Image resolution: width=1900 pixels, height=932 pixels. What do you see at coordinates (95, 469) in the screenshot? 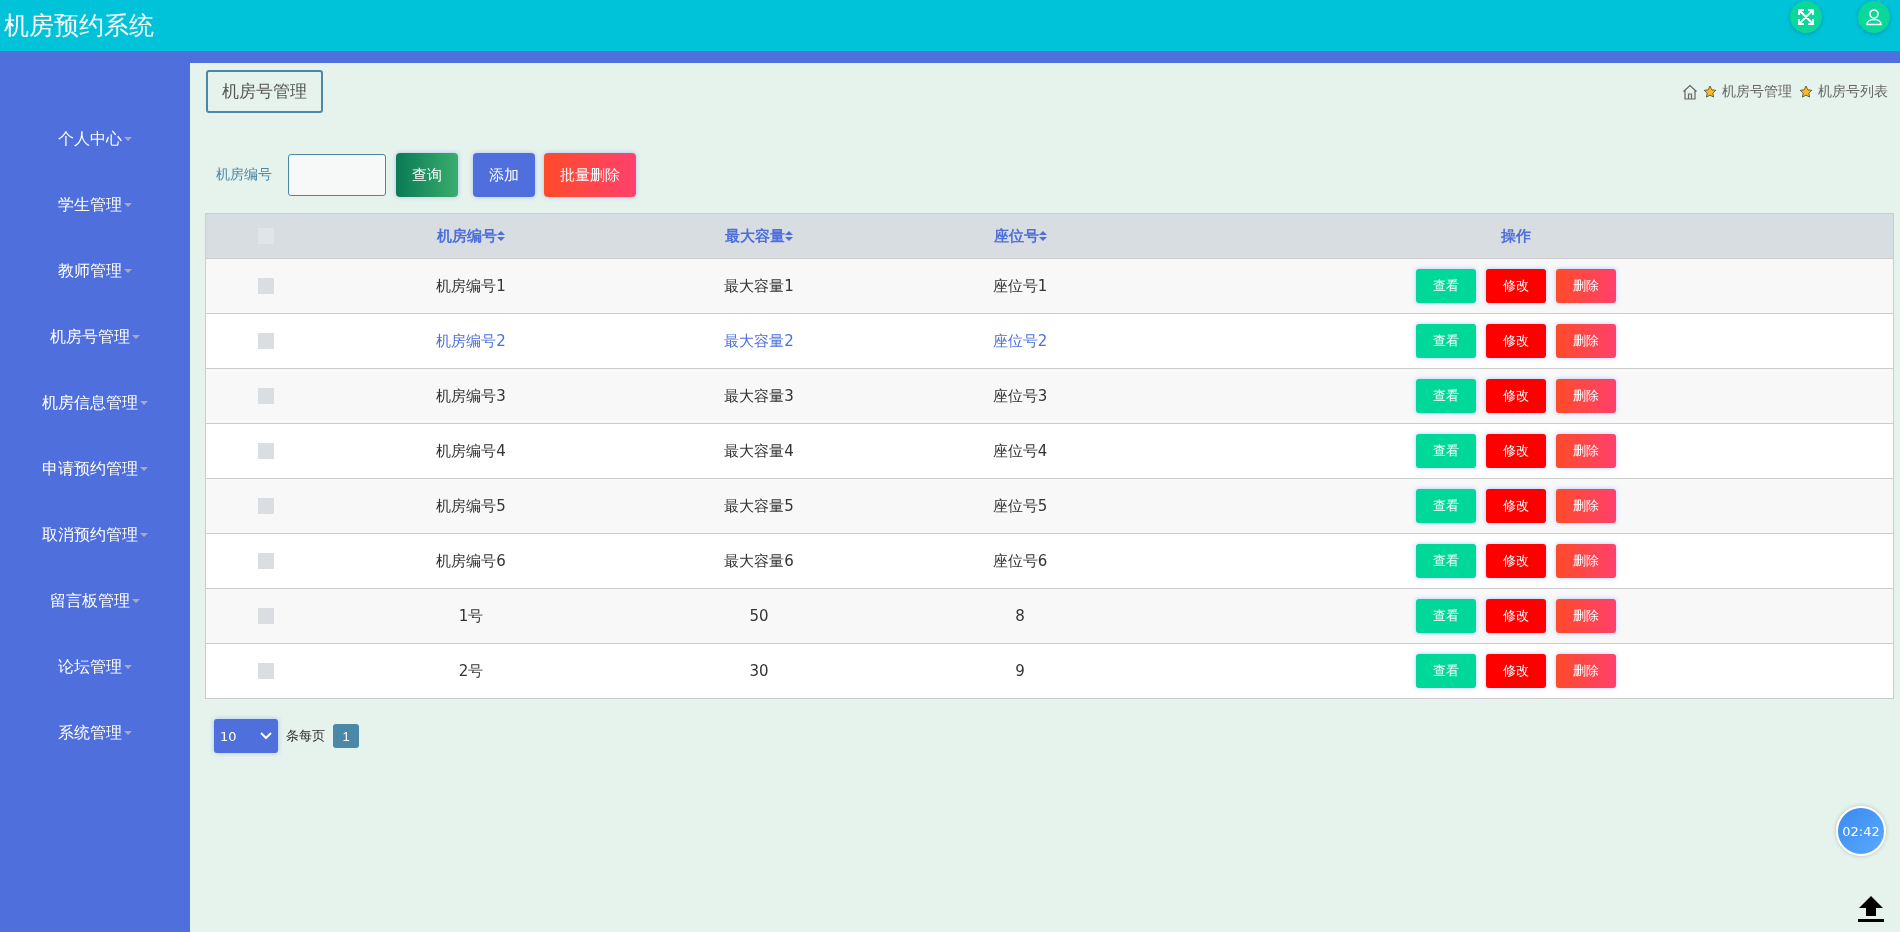
I see `sidebar-item: 申请预约管理` at bounding box center [95, 469].